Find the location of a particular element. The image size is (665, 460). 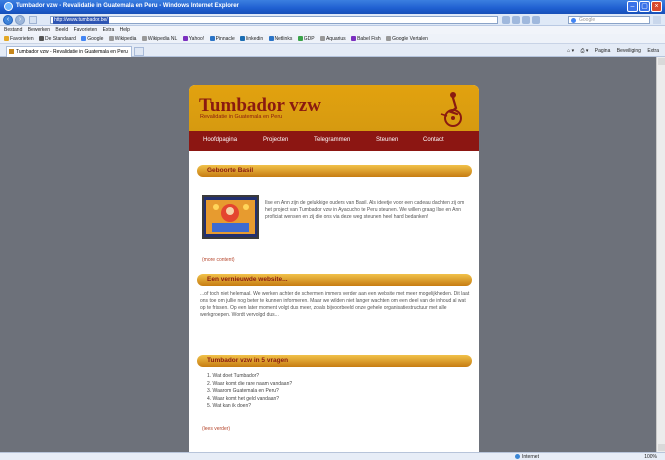

list-item: 5. Wat kan ik doen? is located at coordinates (249, 407).